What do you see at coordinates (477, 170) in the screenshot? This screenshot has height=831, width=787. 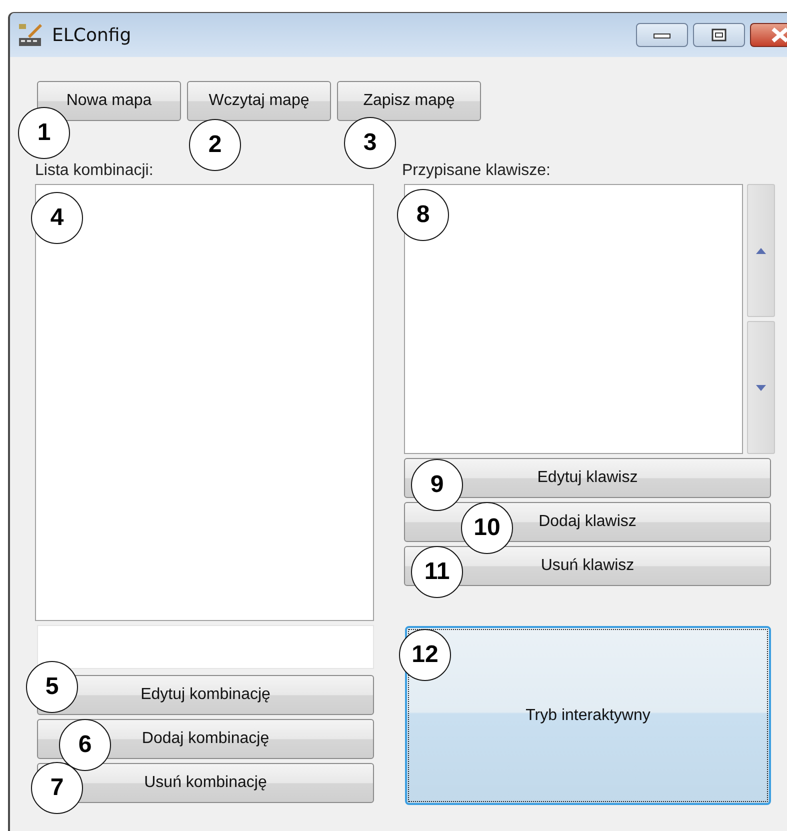 I see `assigned-keys-label: Przypisane klawisze:` at bounding box center [477, 170].